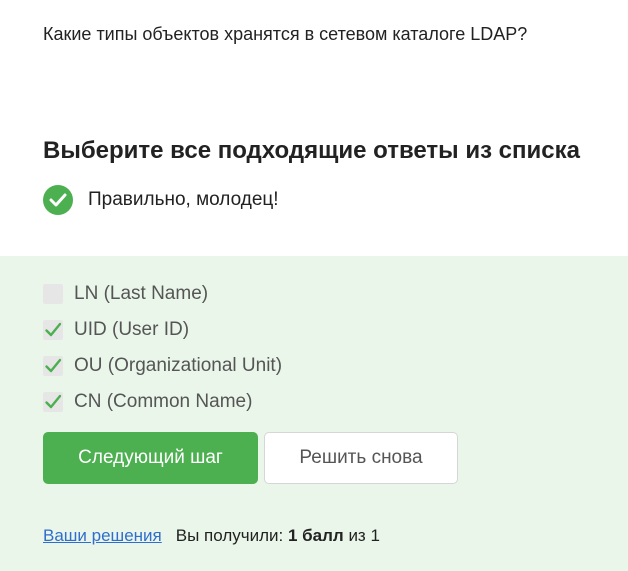 Image resolution: width=628 pixels, height=571 pixels. Describe the element at coordinates (150, 458) in the screenshot. I see `next-step-button: Следующий шаг` at that location.